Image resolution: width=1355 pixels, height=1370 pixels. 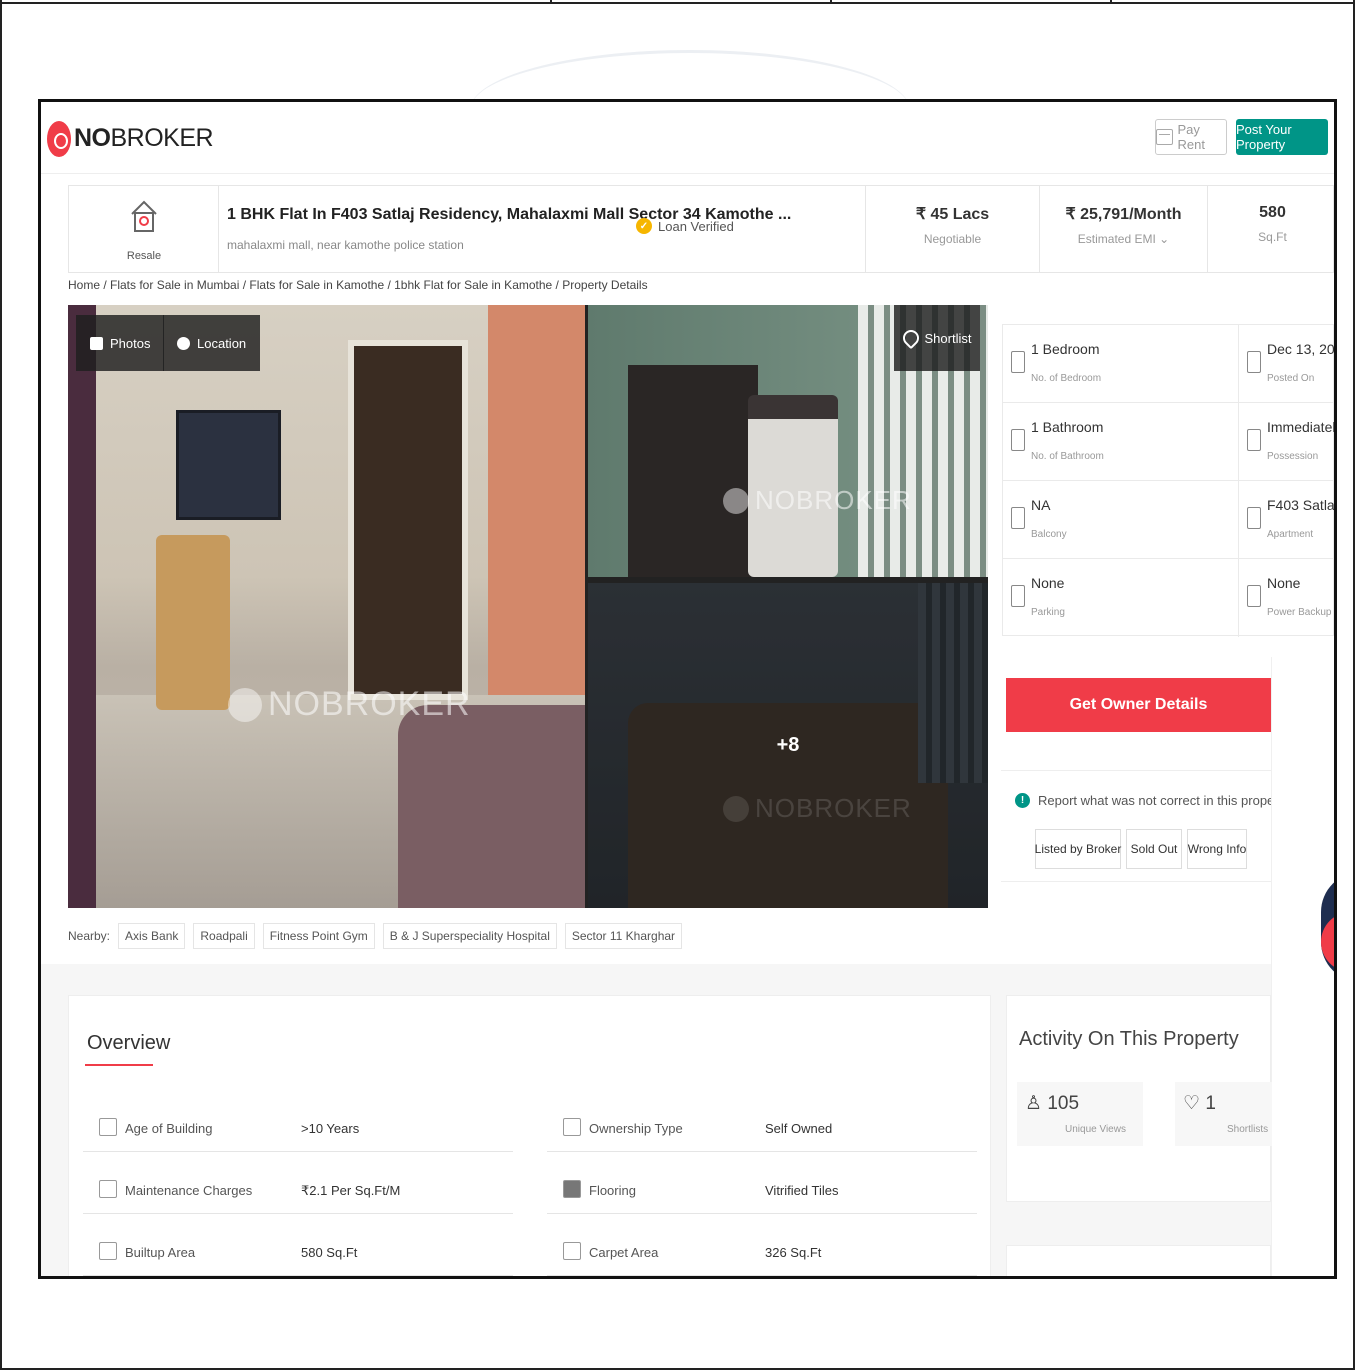 What do you see at coordinates (144, 256) in the screenshot?
I see `property-type-label: Resale` at bounding box center [144, 256].